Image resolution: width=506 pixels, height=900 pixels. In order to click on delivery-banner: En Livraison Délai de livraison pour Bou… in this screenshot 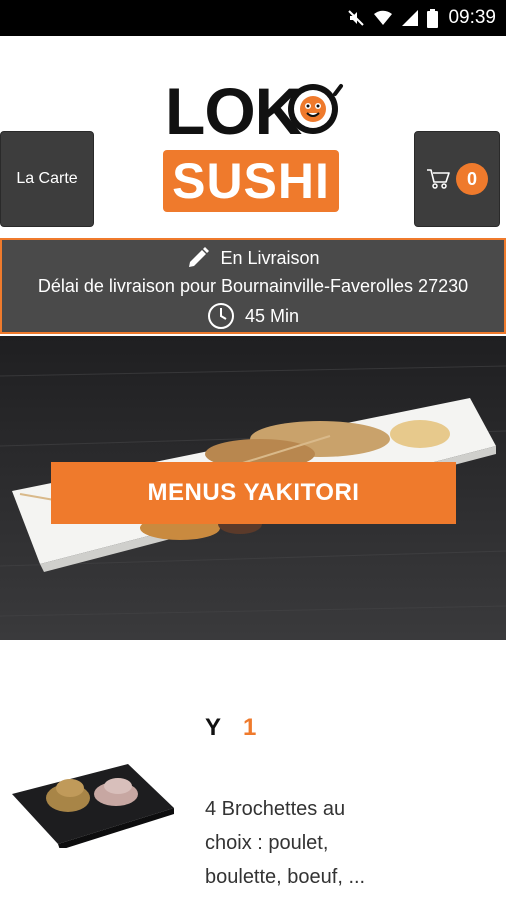, I will do `click(253, 286)`.